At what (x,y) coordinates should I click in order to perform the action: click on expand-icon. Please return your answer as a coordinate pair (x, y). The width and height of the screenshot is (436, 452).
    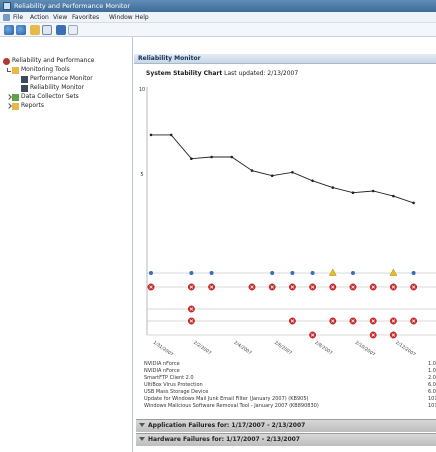
    Looking at the image, I should click on (9, 70).